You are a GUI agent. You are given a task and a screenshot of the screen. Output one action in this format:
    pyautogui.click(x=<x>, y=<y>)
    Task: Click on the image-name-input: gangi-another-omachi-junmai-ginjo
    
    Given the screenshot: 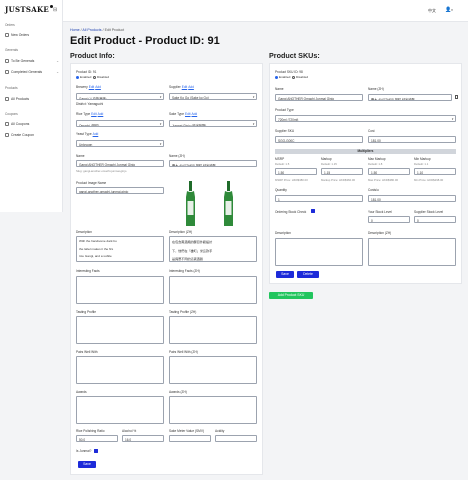 What is the action you would take?
    pyautogui.click(x=120, y=190)
    